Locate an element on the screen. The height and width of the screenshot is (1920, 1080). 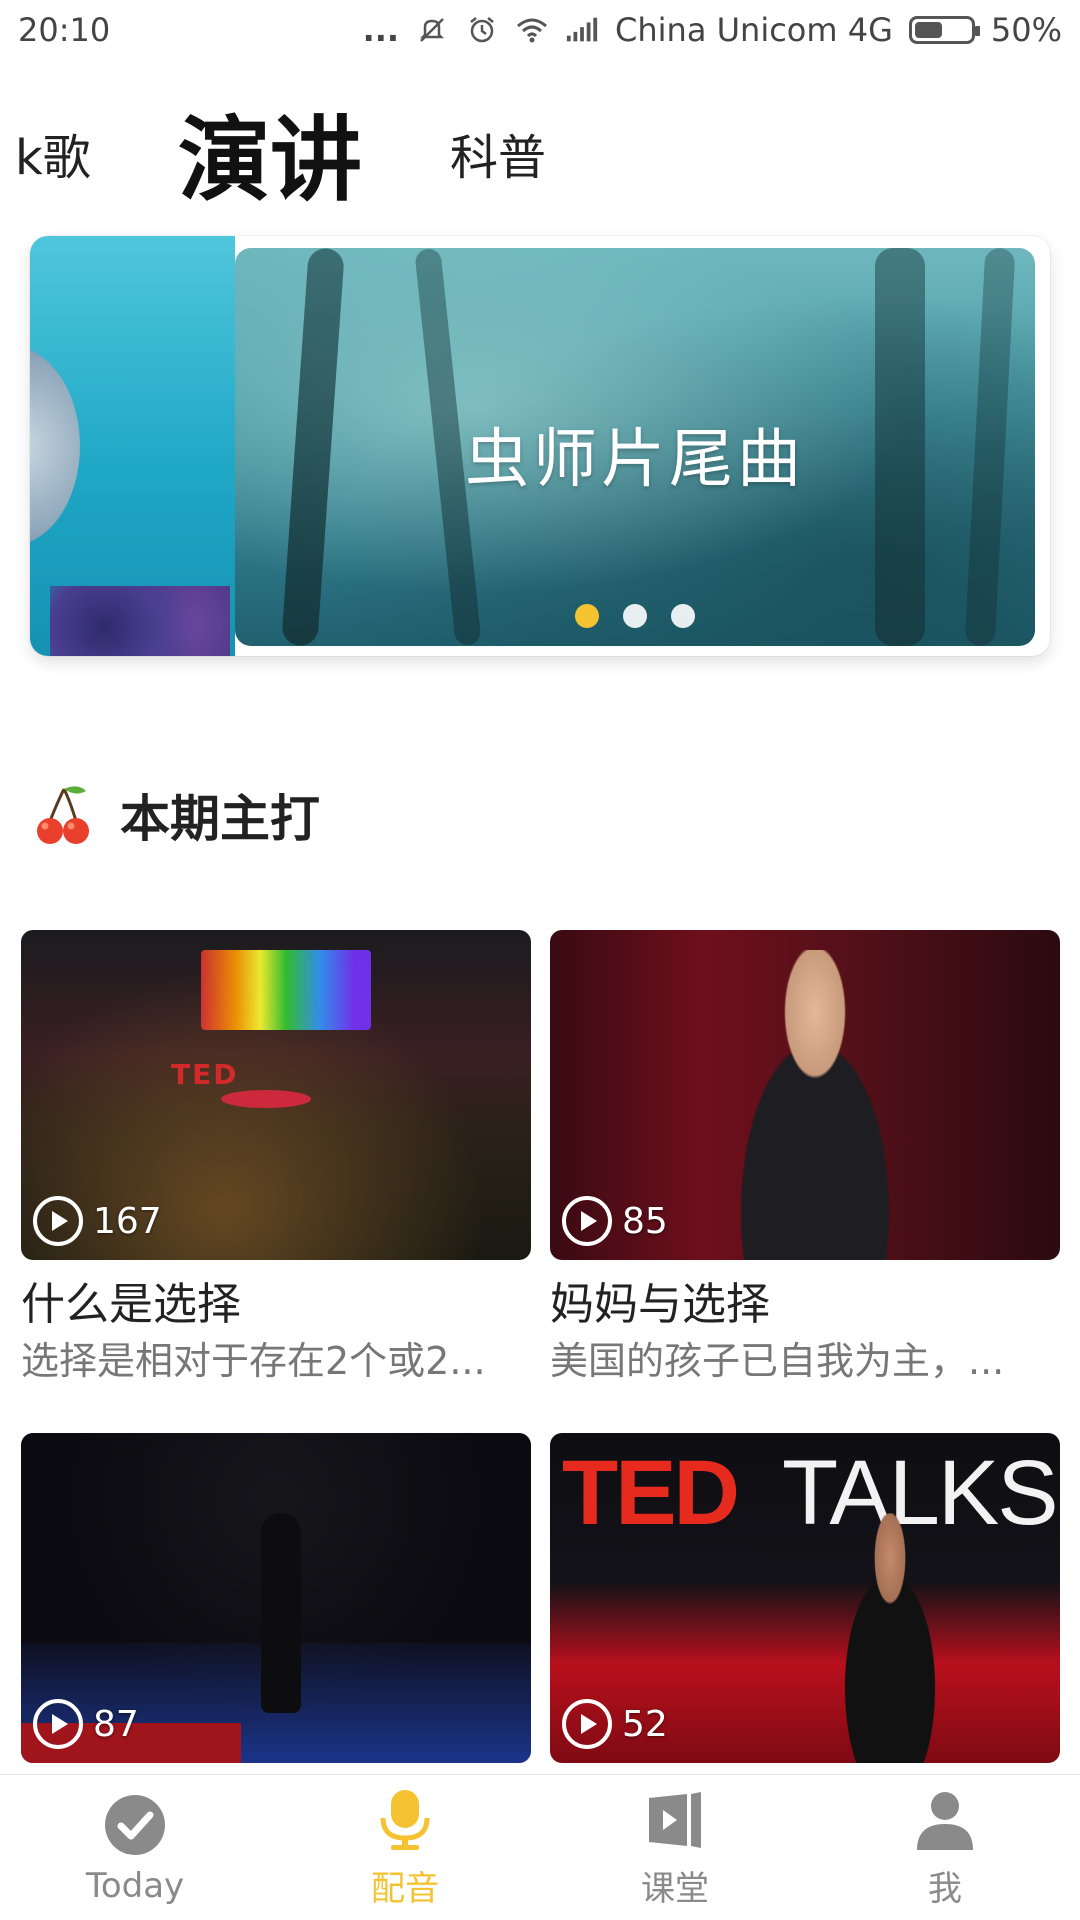
status-icons: ... China Unicom 4G 50% is located at coordinates (712, 30).